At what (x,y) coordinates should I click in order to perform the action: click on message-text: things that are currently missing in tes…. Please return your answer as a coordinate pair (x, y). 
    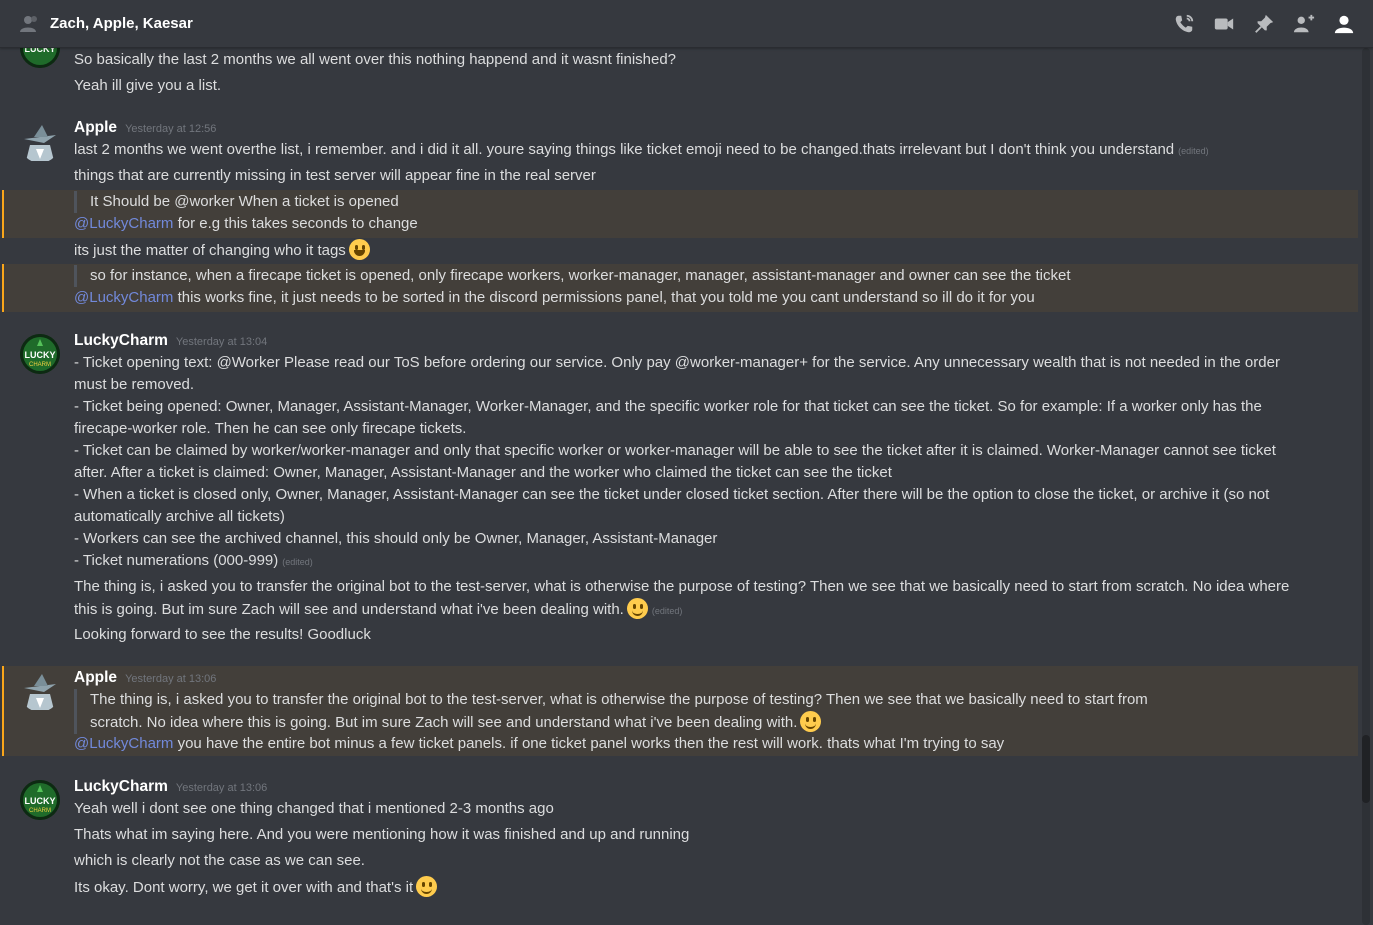
    Looking at the image, I should click on (335, 175).